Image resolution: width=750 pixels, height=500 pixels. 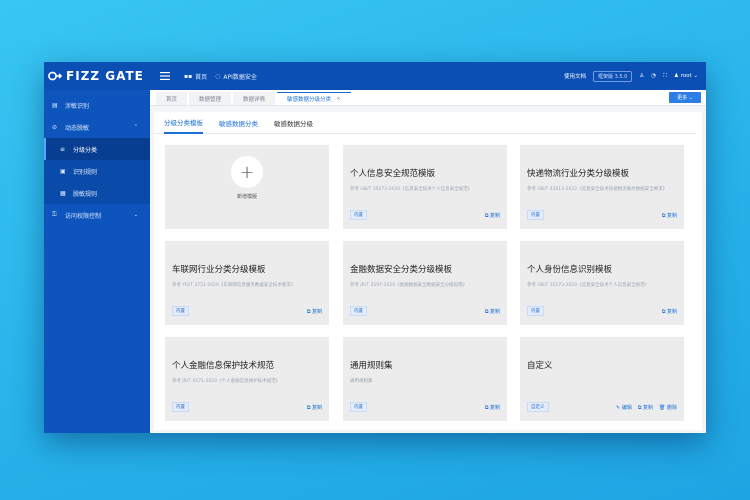 I want to click on trash-icon: 🗑, so click(x=662, y=408).